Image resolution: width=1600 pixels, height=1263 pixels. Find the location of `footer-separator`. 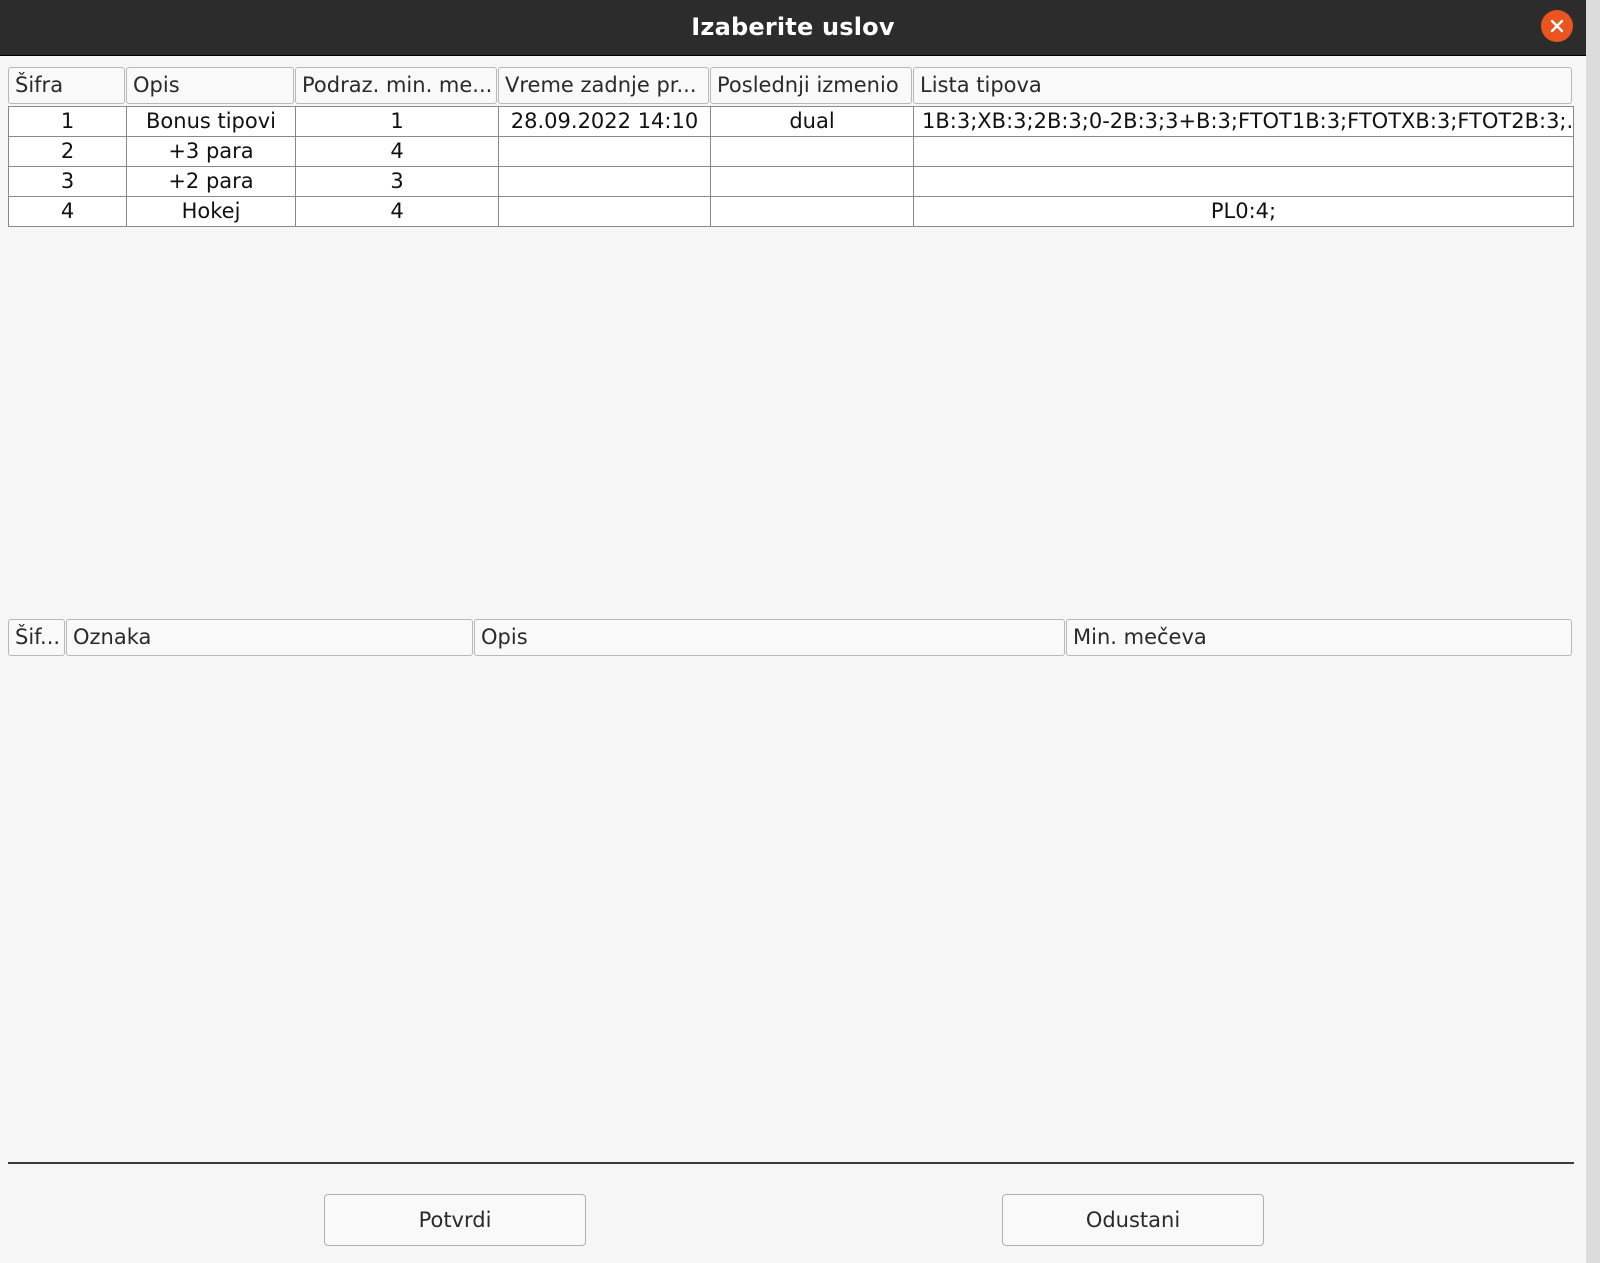

footer-separator is located at coordinates (791, 1163).